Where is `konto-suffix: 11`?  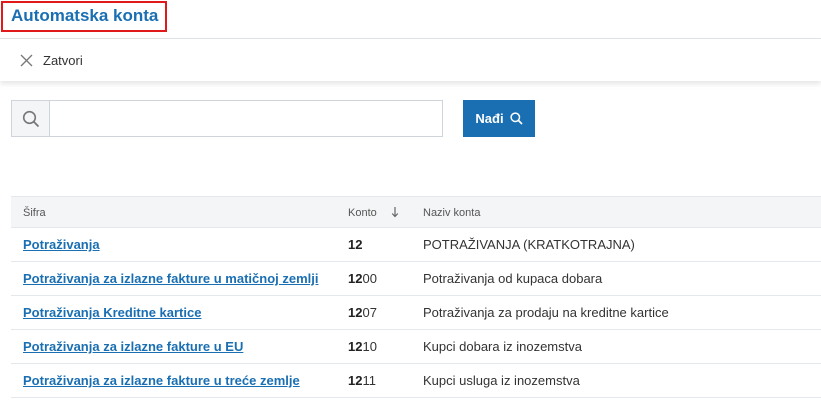
konto-suffix: 11 is located at coordinates (369, 380).